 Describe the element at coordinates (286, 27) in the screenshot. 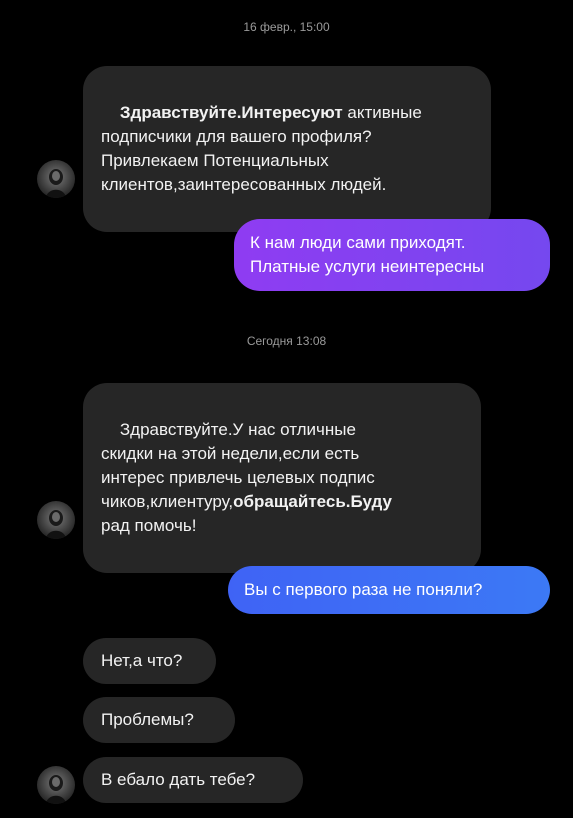

I see `timestamp-1: 16 февр., 15:00` at that location.